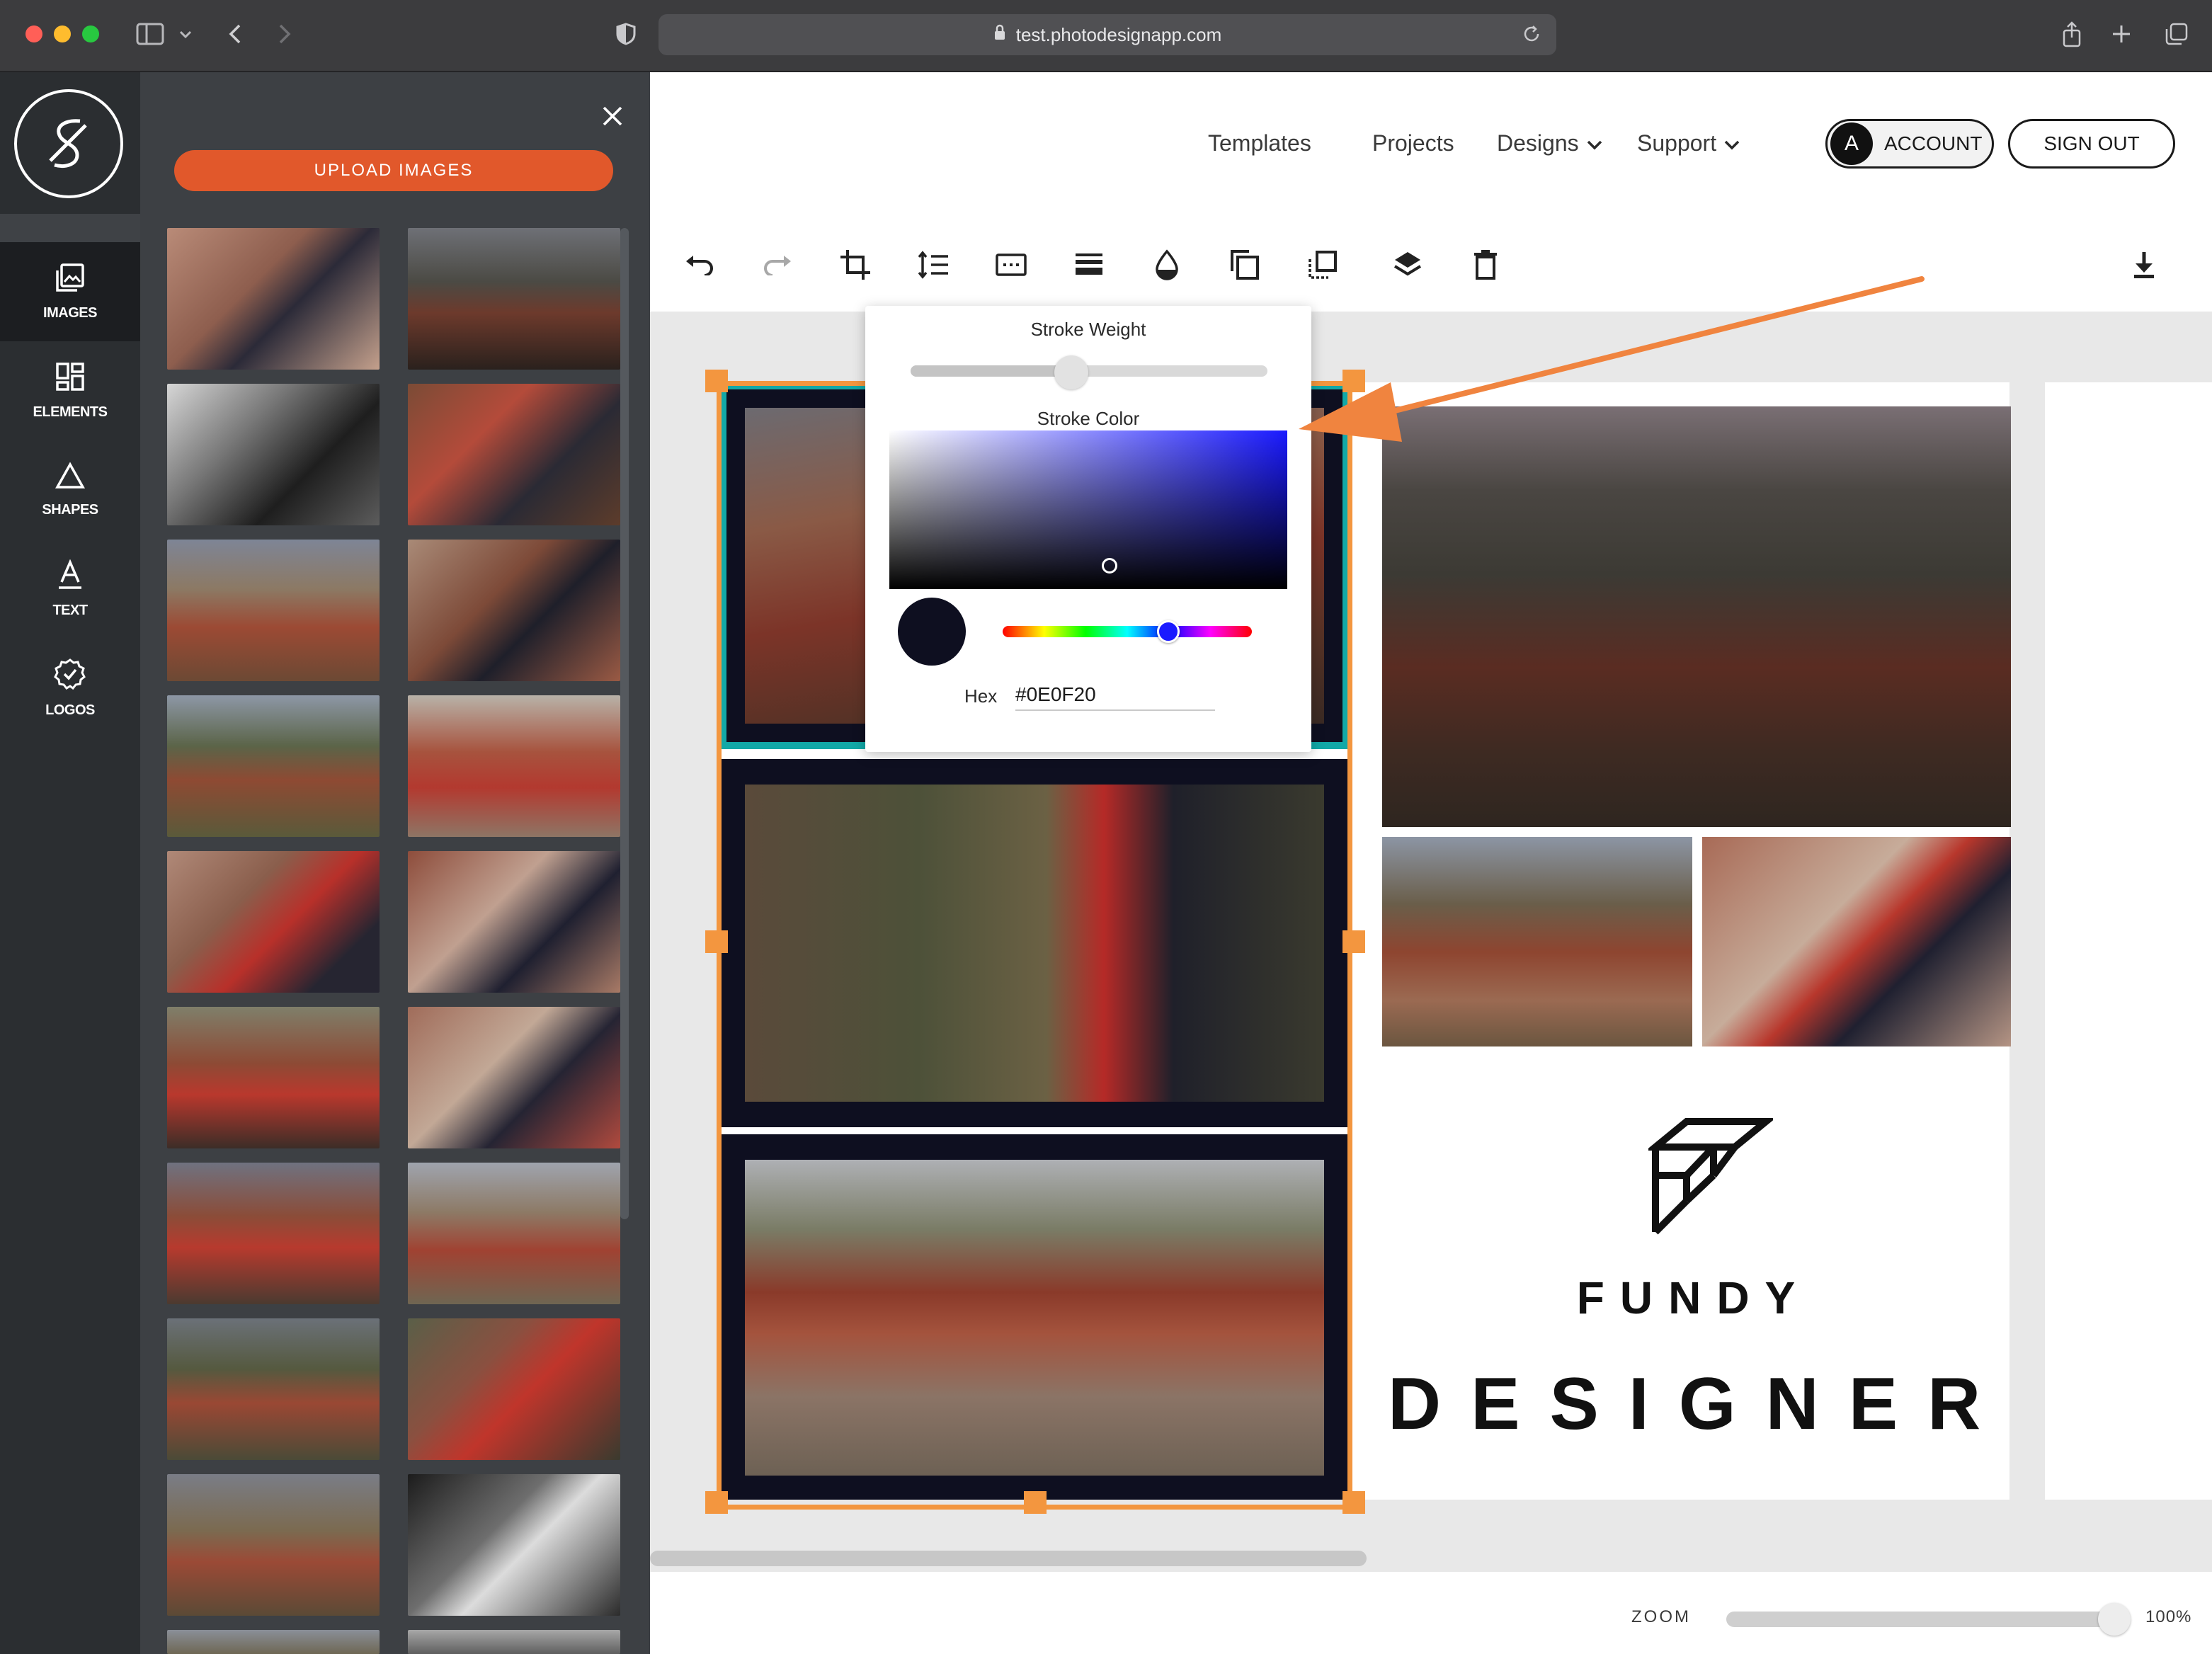 This screenshot has width=2212, height=1654. I want to click on tab-overview-icon, so click(2177, 34).